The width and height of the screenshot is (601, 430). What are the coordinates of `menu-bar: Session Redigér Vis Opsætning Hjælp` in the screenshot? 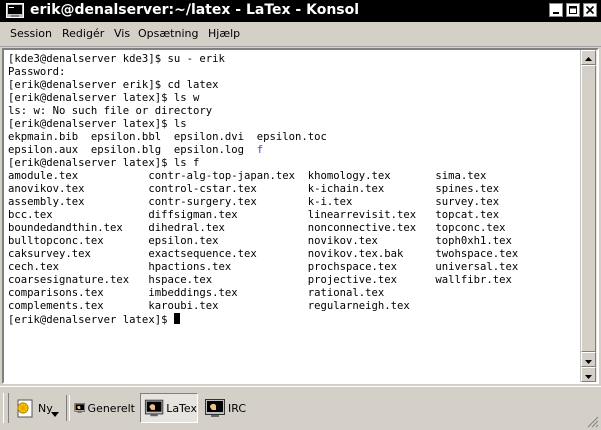 It's located at (300, 34).